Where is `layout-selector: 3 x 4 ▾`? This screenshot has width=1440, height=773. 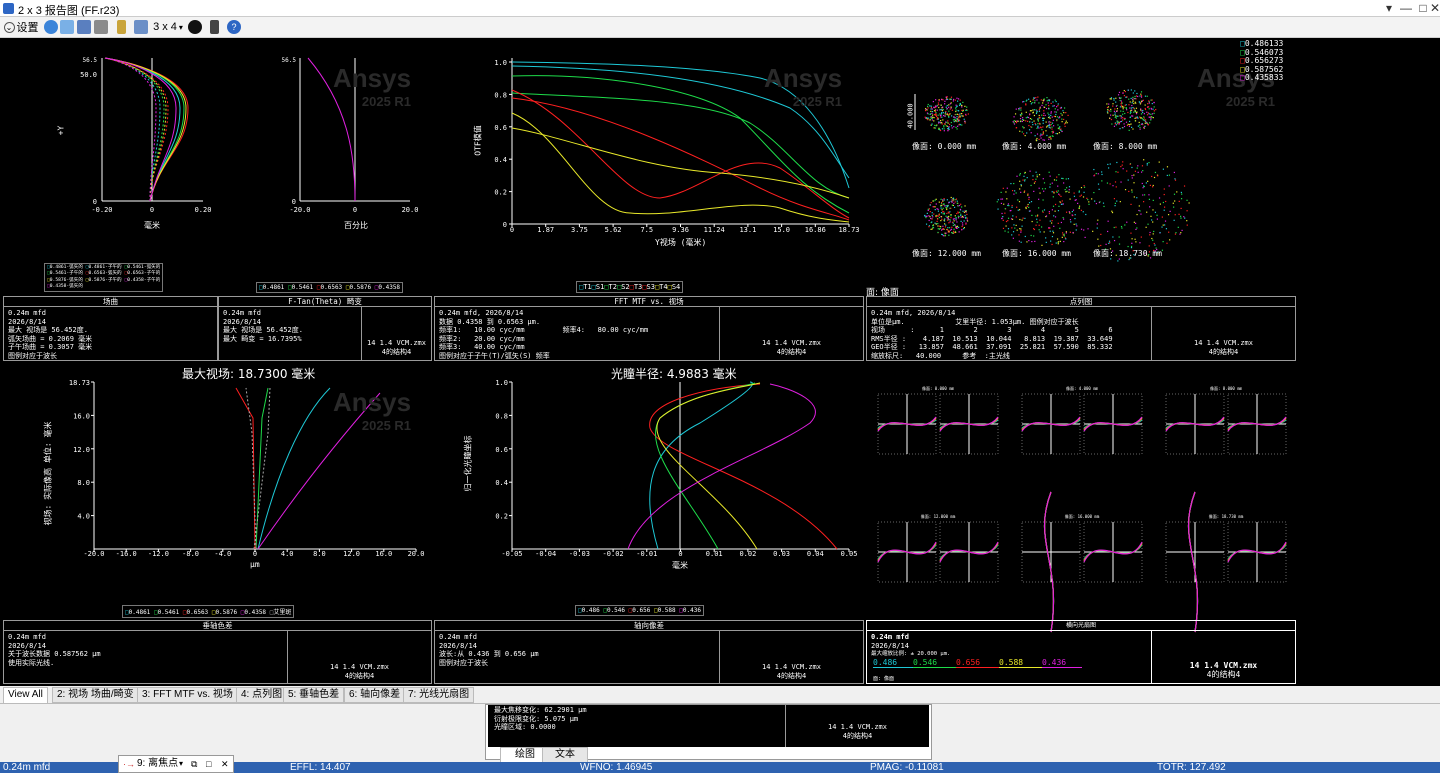
layout-selector: 3 x 4 ▾ is located at coordinates (168, 27).